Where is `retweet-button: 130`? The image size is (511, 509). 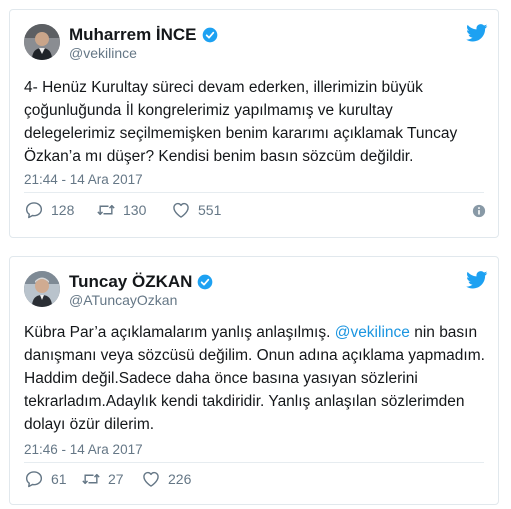
retweet-button: 130 is located at coordinates (121, 210).